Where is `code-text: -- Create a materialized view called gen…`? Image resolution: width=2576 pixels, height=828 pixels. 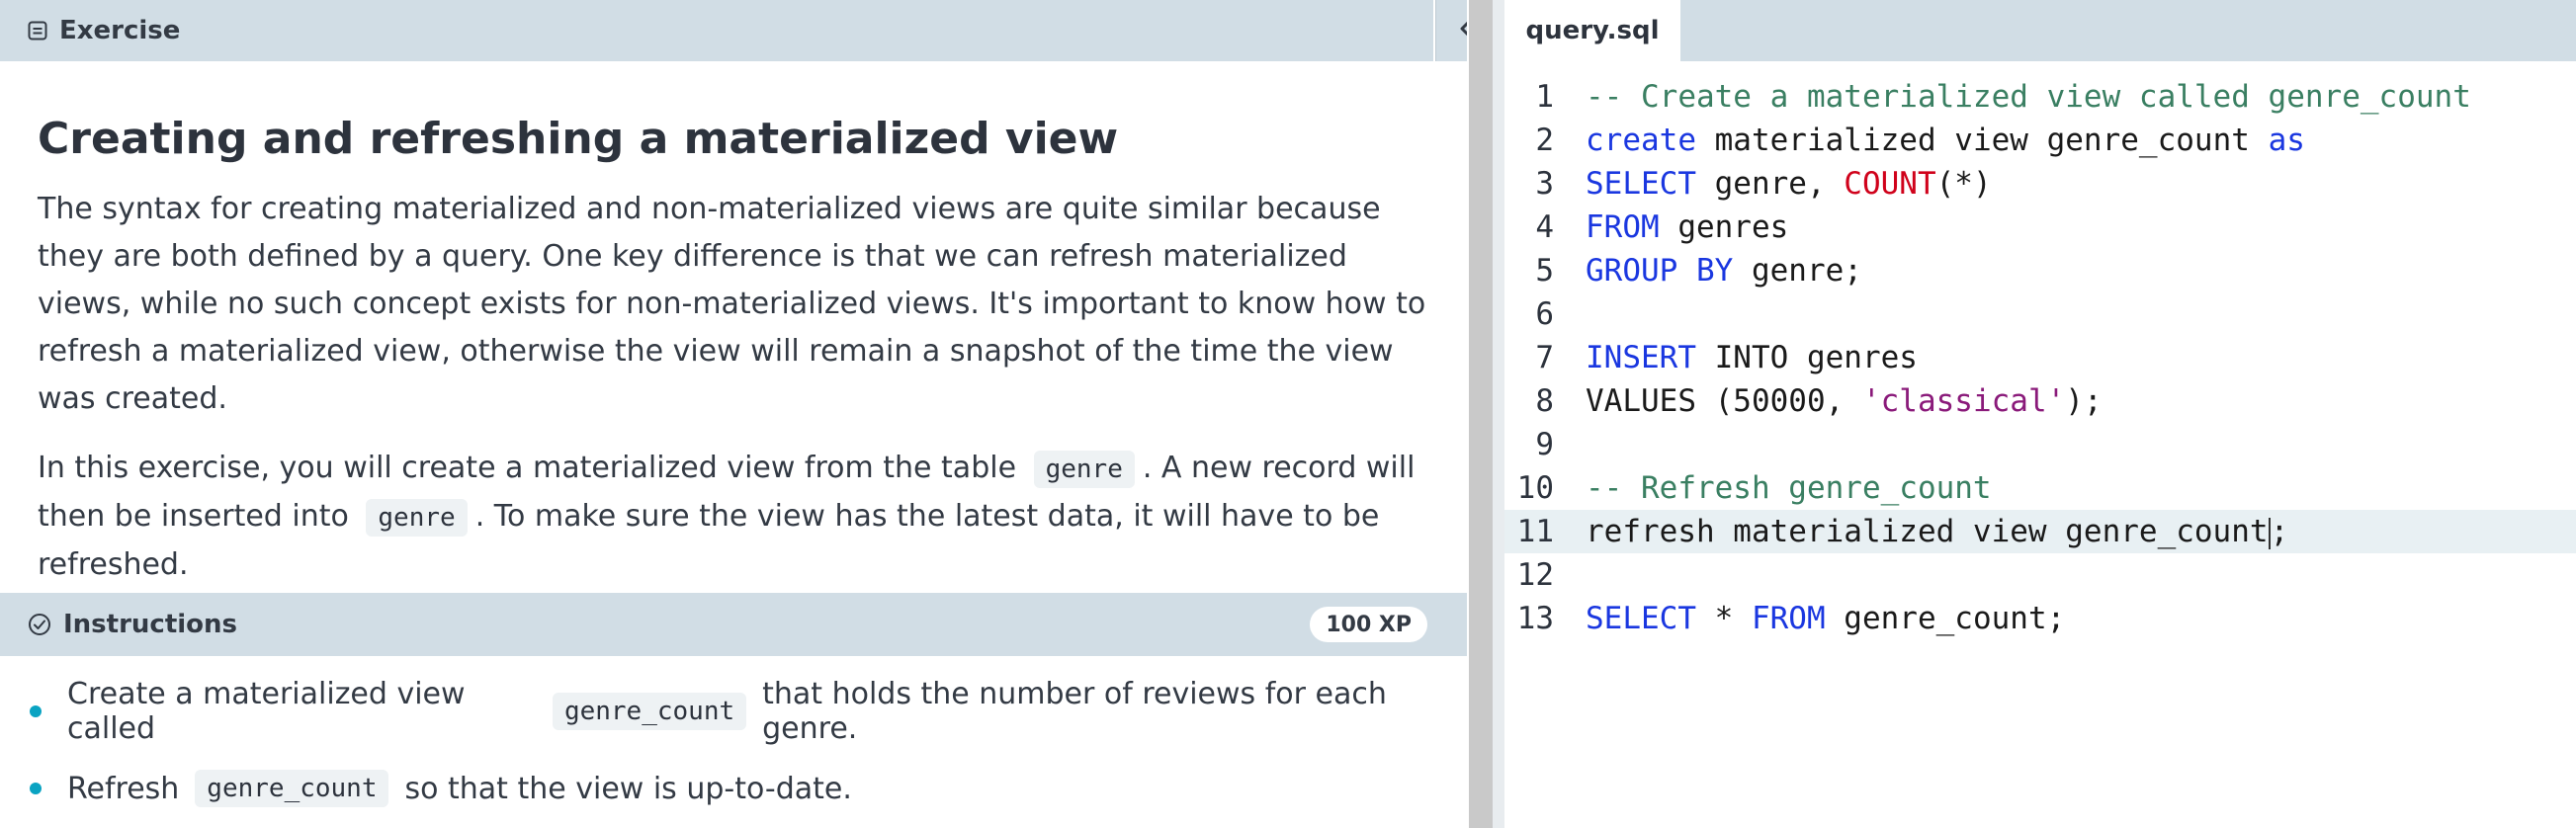
code-text: -- Create a materialized view called gen… is located at coordinates (2028, 97).